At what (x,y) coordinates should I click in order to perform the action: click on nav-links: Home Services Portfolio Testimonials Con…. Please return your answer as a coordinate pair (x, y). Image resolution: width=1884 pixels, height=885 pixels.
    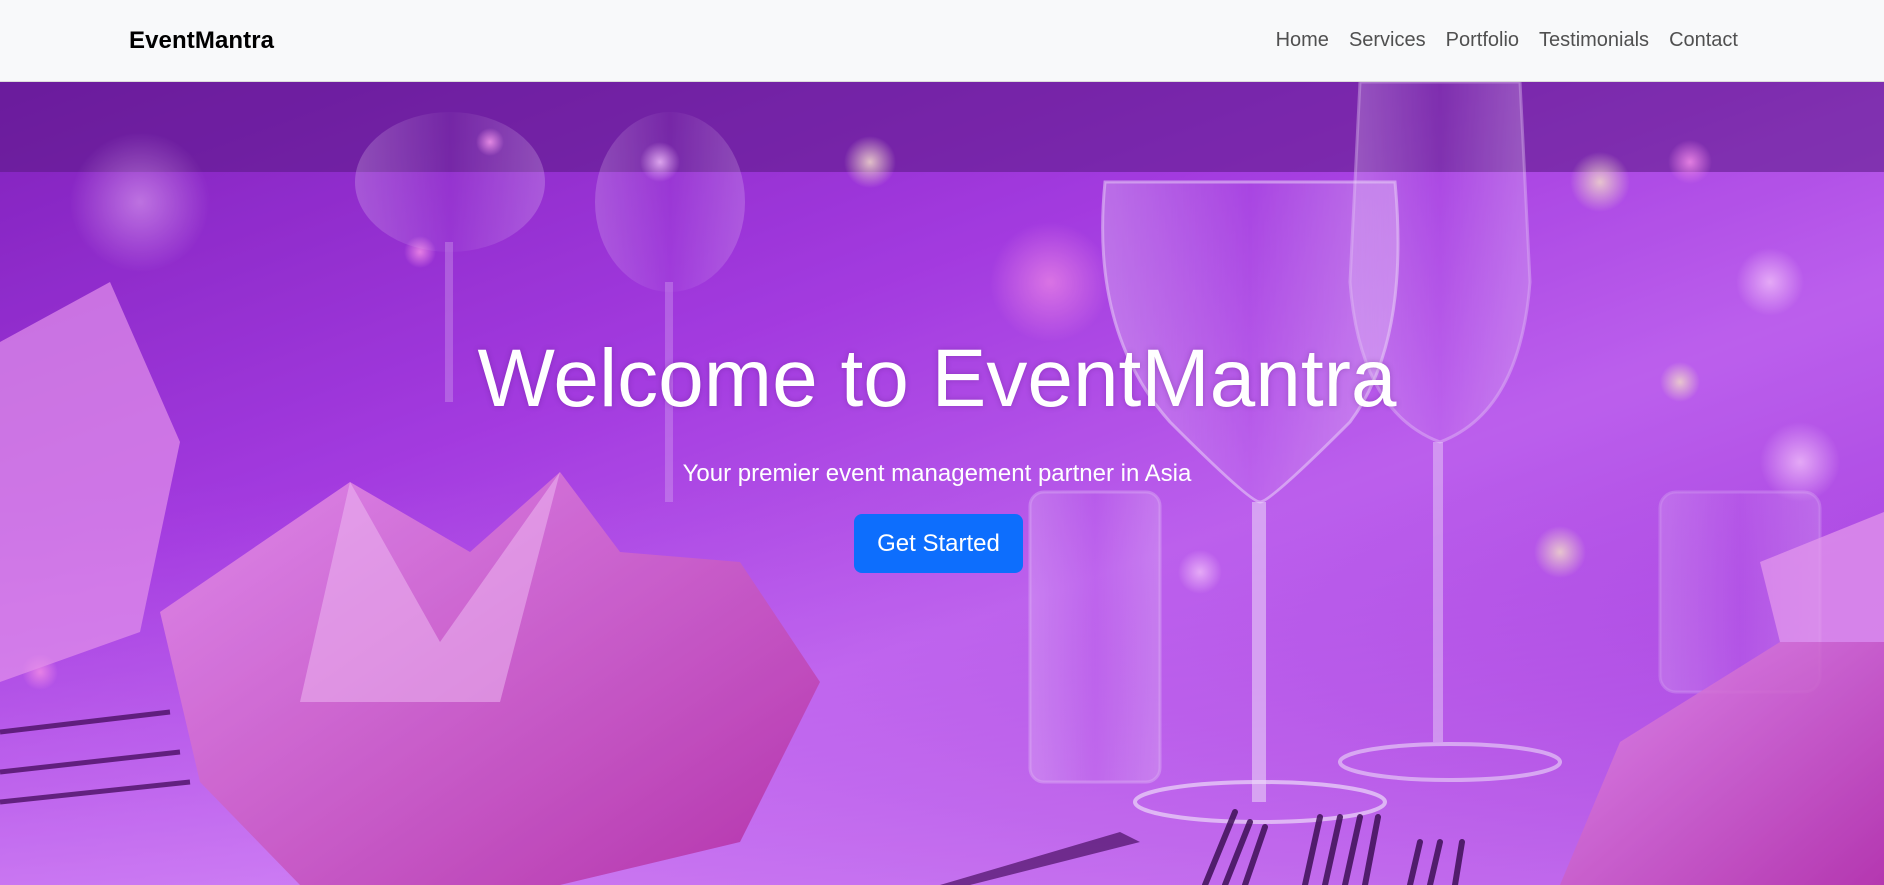
    Looking at the image, I should click on (1507, 40).